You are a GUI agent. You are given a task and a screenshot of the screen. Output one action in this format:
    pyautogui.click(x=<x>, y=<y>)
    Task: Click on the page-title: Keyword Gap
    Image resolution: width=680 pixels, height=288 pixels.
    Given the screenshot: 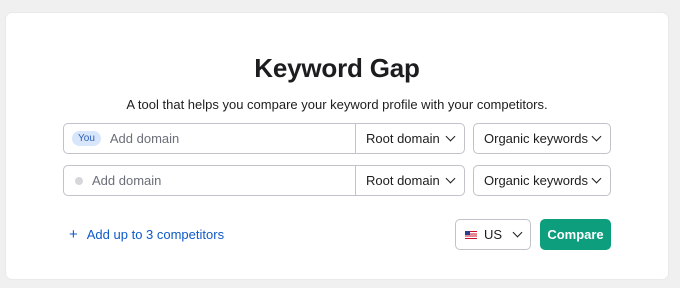 What is the action you would take?
    pyautogui.click(x=337, y=68)
    